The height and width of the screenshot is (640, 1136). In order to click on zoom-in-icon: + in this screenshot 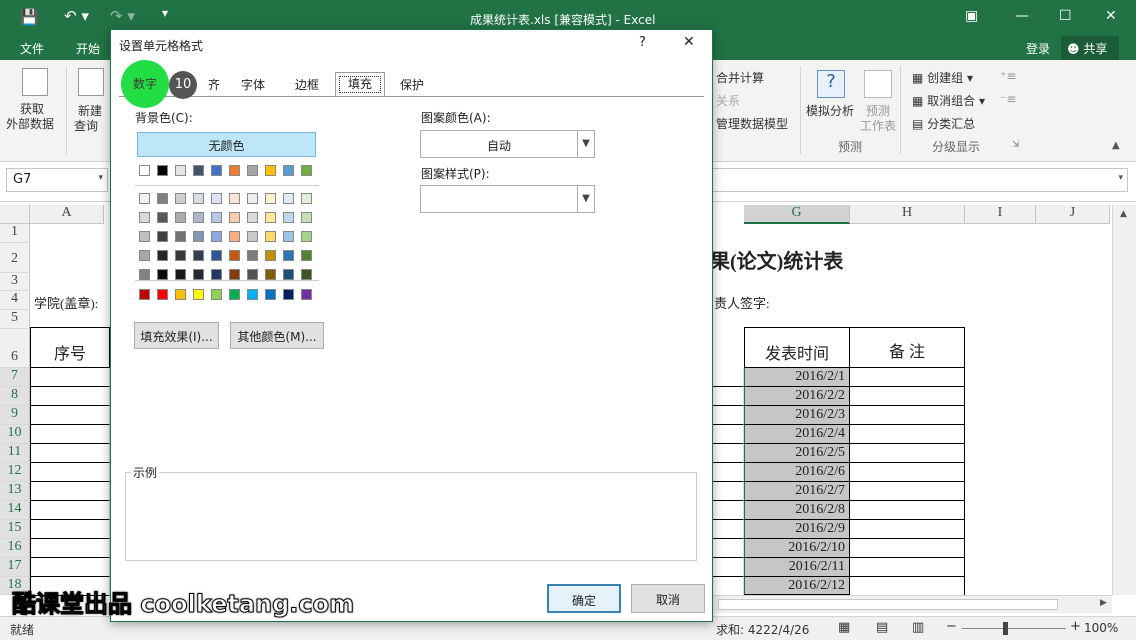, I will do `click(1075, 626)`.